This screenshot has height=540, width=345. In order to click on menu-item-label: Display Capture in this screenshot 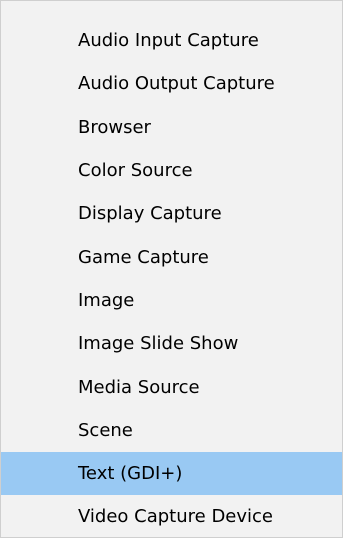, I will do `click(150, 214)`.